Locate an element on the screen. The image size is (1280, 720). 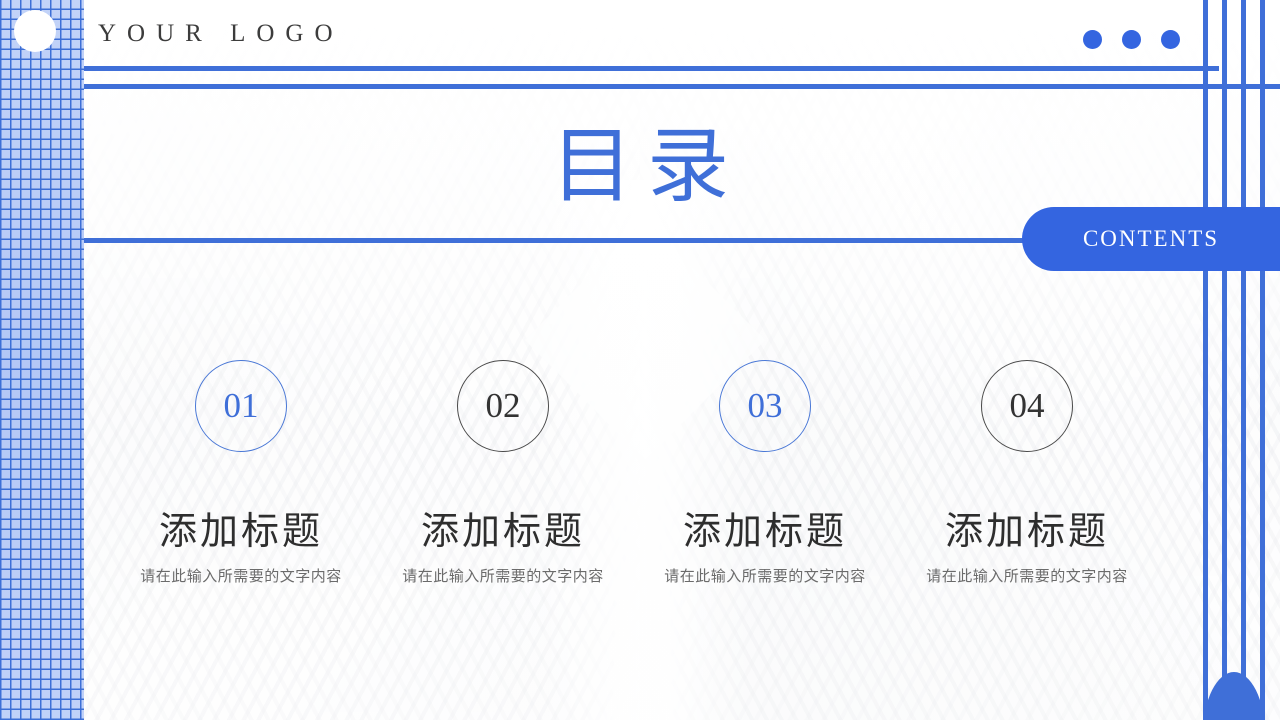
toc-item-3: 03 添加标题 请在此输入所需要的文字内容 is located at coordinates (765, 473).